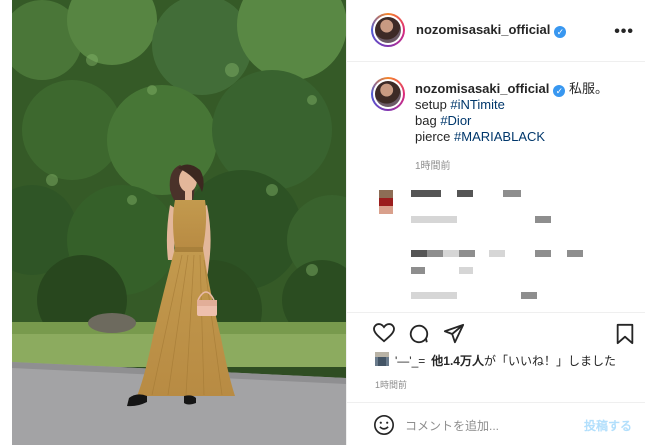 The image size is (645, 445). Describe the element at coordinates (388, 30) in the screenshot. I see `header-avatar` at that location.